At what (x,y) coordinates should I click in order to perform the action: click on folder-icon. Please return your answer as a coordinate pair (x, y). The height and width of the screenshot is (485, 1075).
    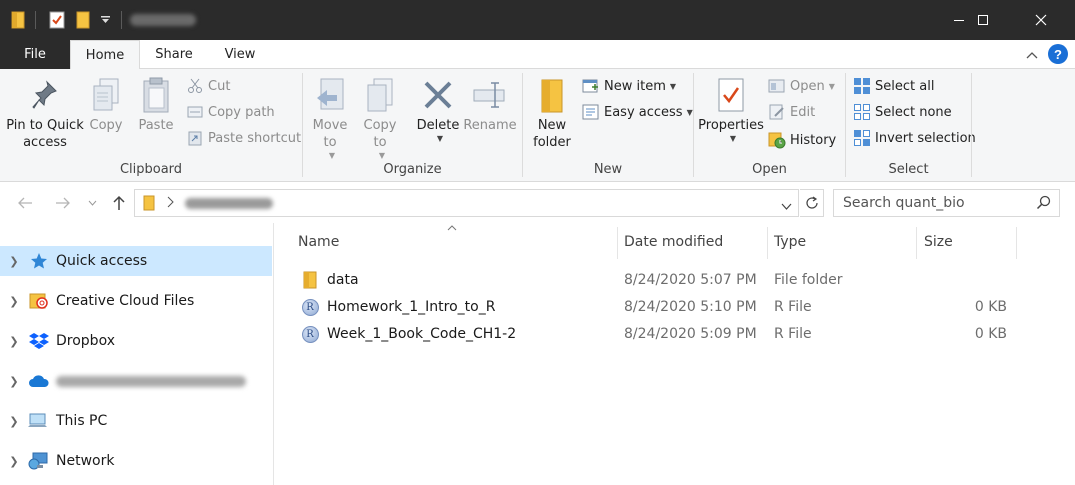
    Looking at the image, I should click on (18, 20).